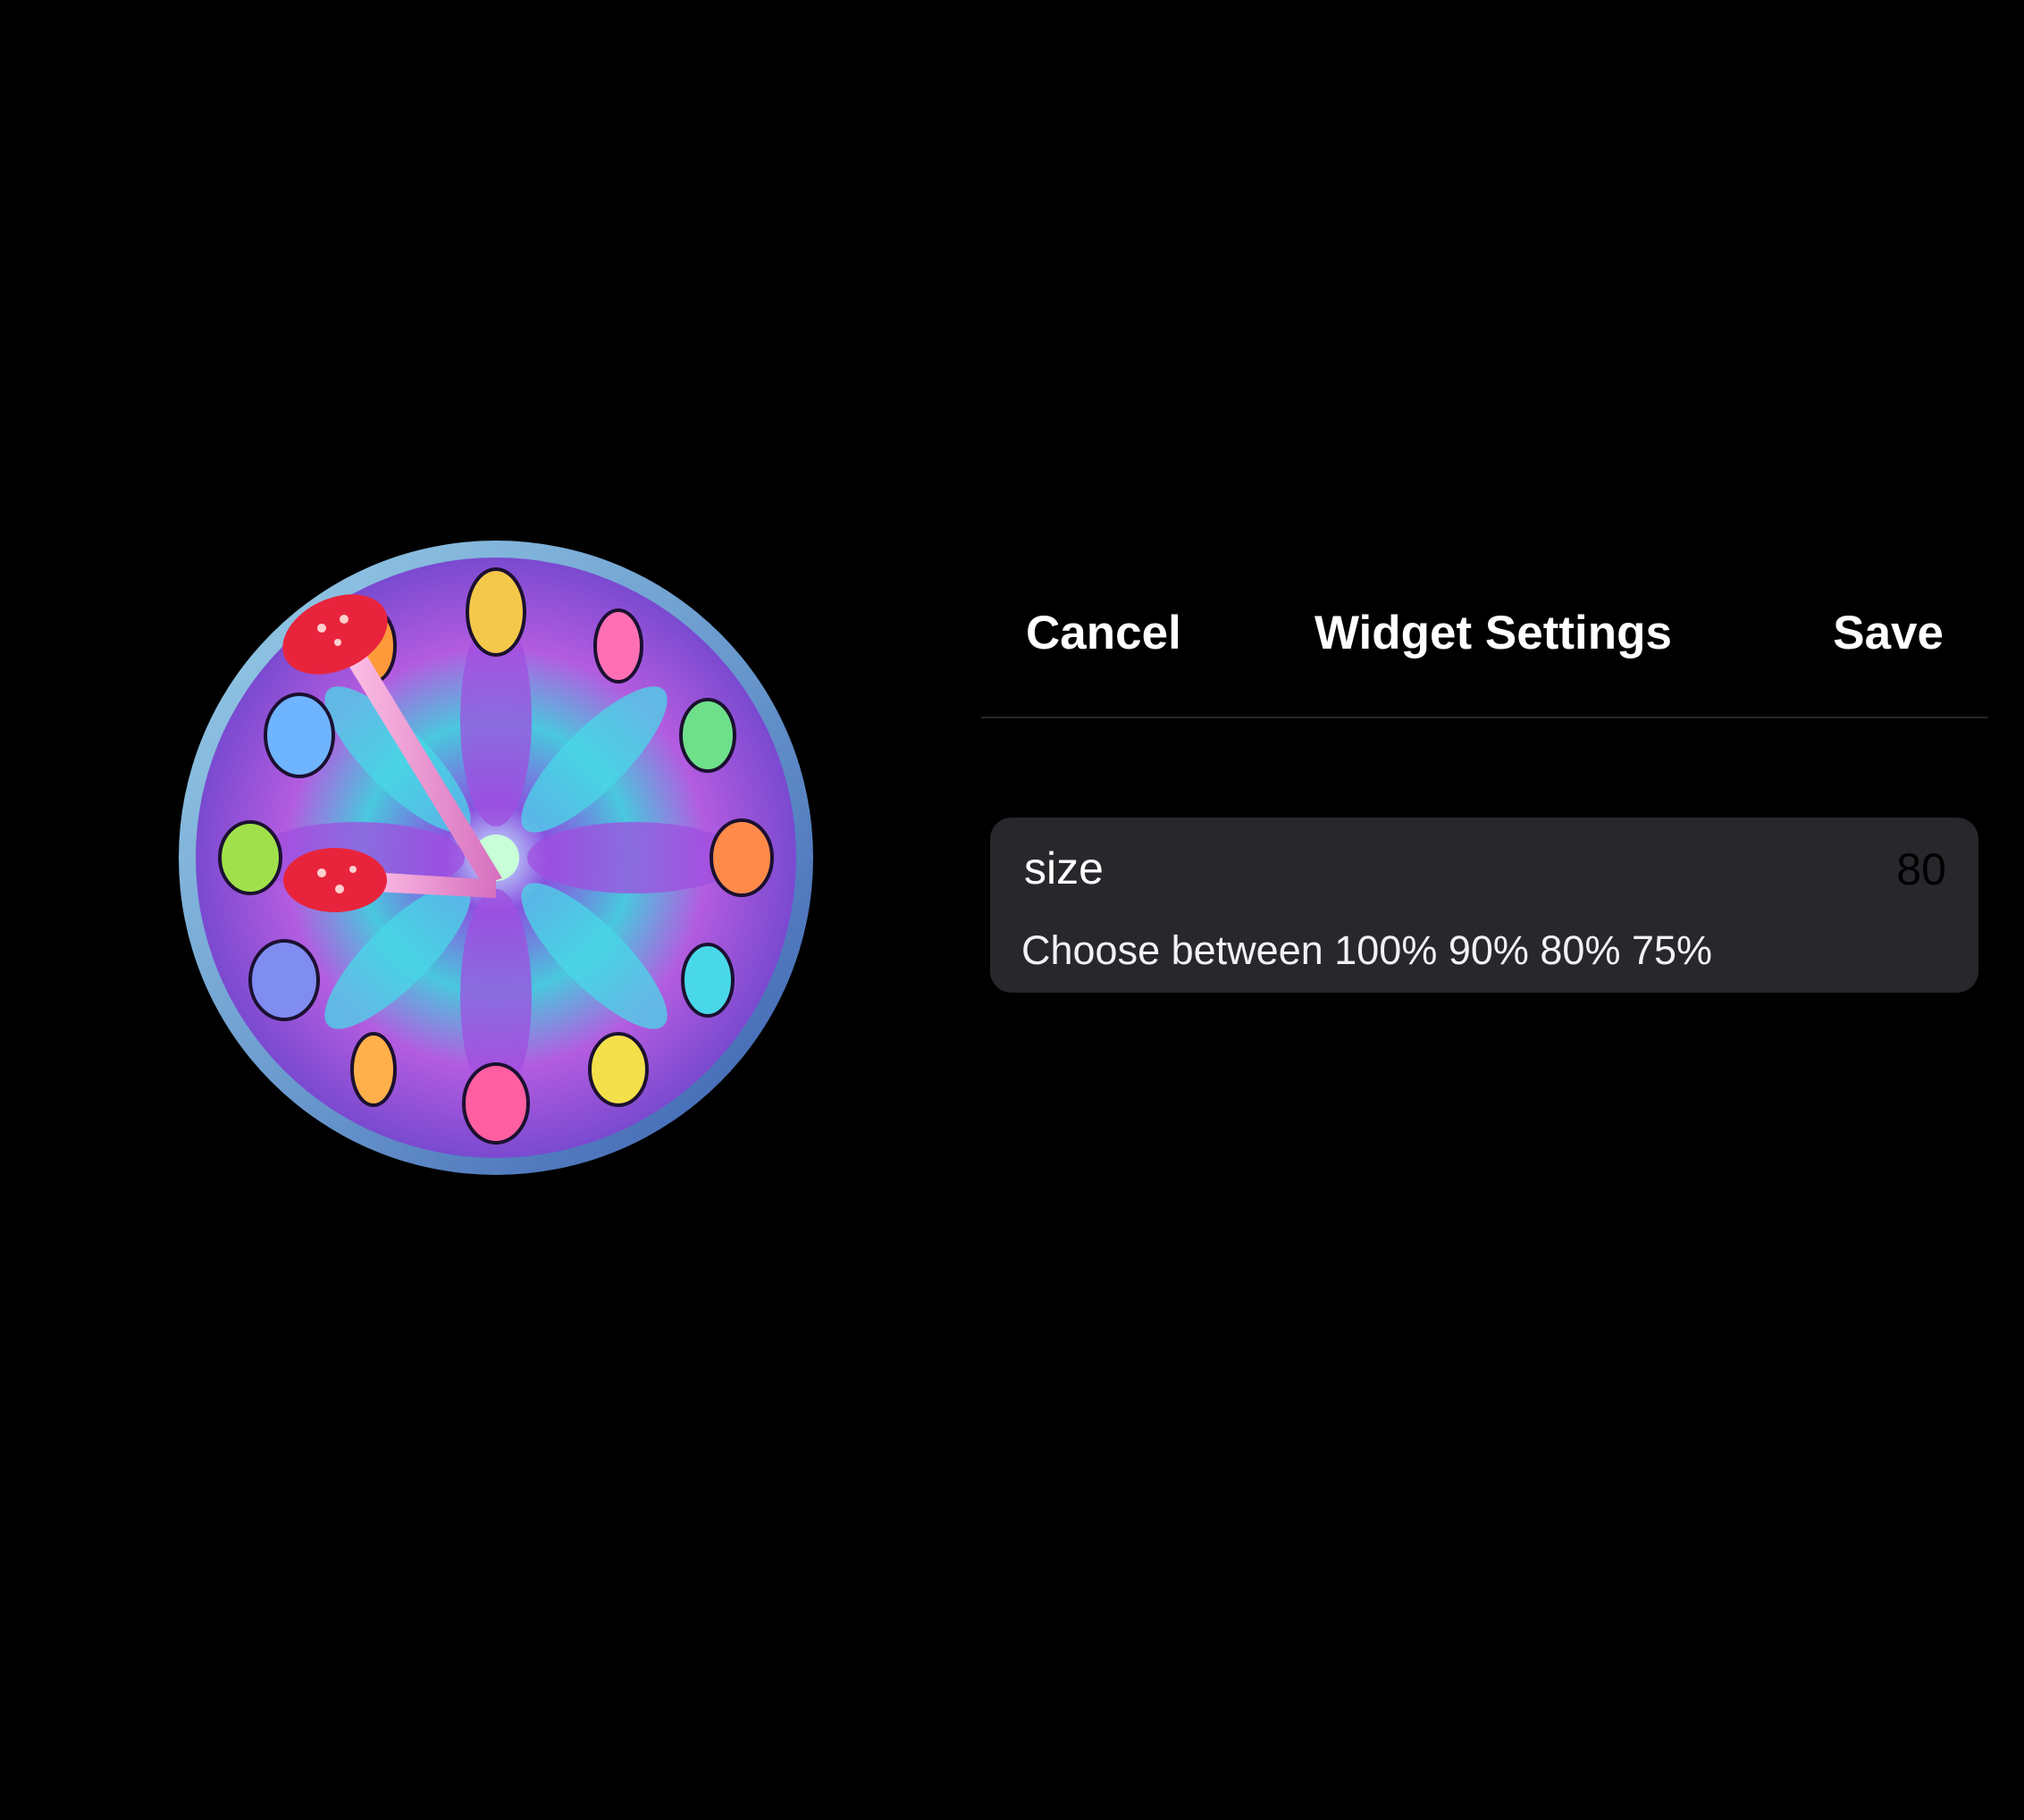 This screenshot has width=2024, height=1820. I want to click on size-label: size, so click(1064, 868).